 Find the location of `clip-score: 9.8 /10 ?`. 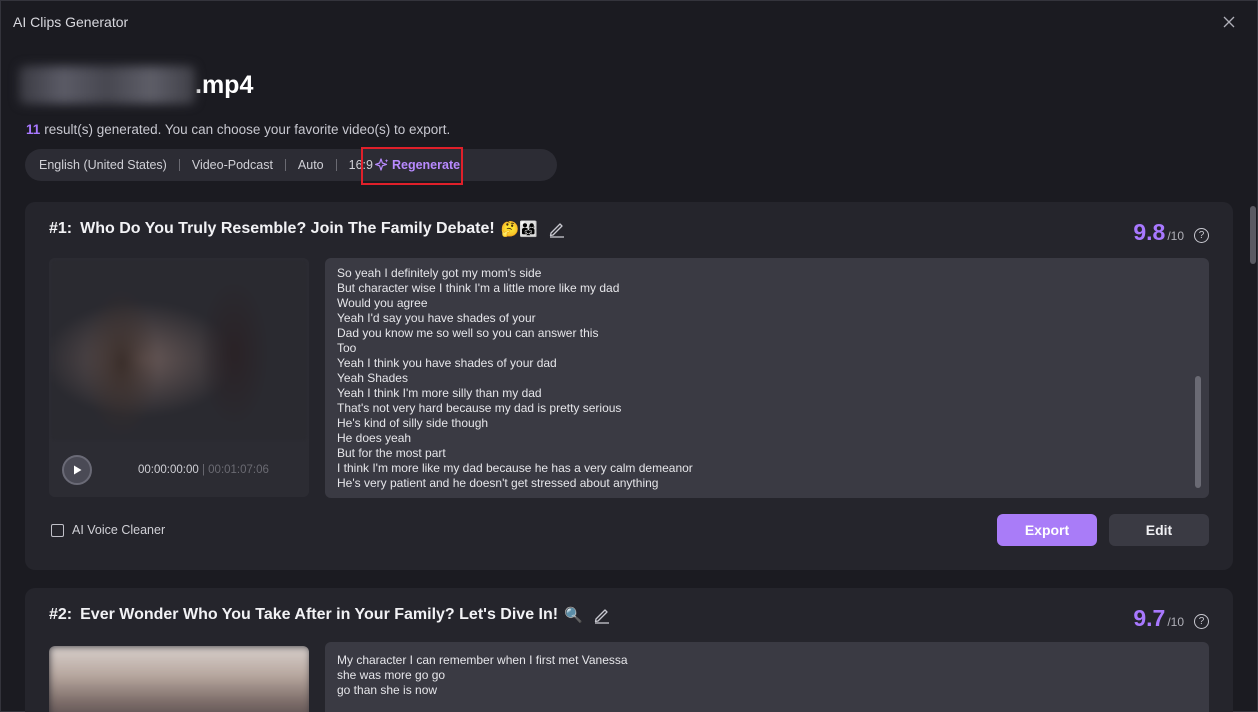

clip-score: 9.8 /10 ? is located at coordinates (1171, 232).